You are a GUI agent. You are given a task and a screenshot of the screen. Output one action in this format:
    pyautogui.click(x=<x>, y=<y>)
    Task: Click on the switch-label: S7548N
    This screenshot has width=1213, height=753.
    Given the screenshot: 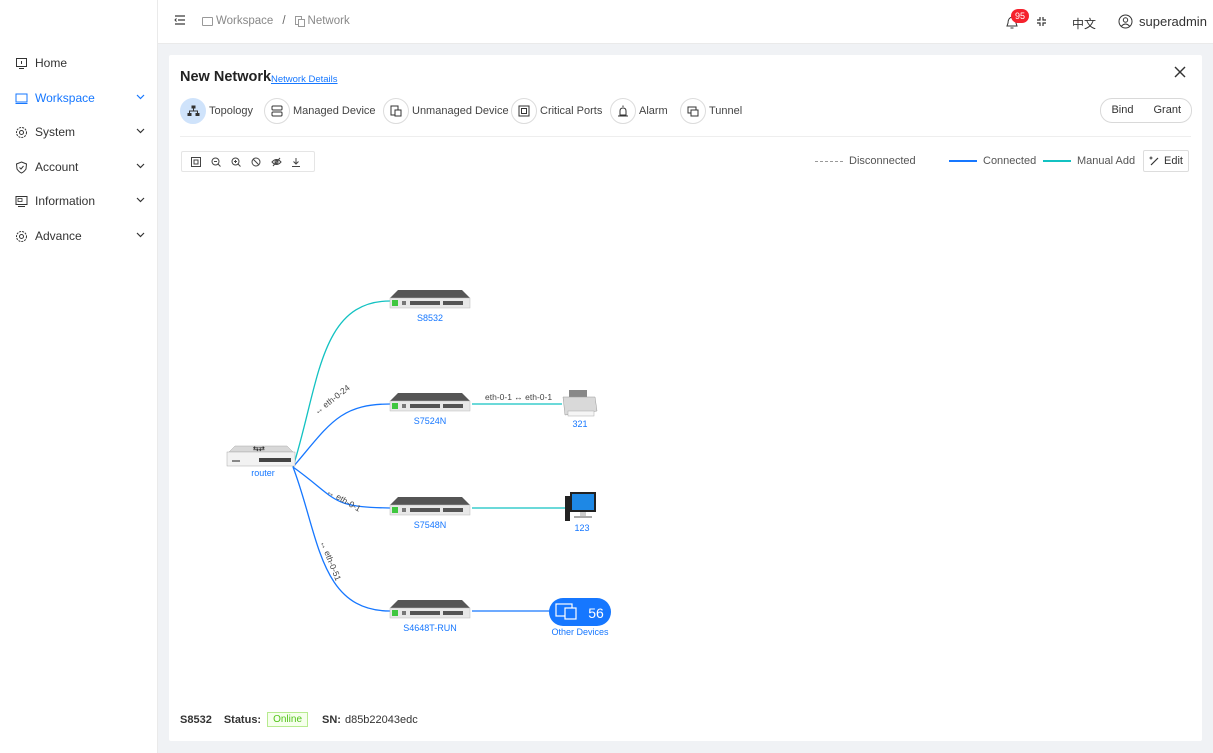 What is the action you would take?
    pyautogui.click(x=430, y=525)
    